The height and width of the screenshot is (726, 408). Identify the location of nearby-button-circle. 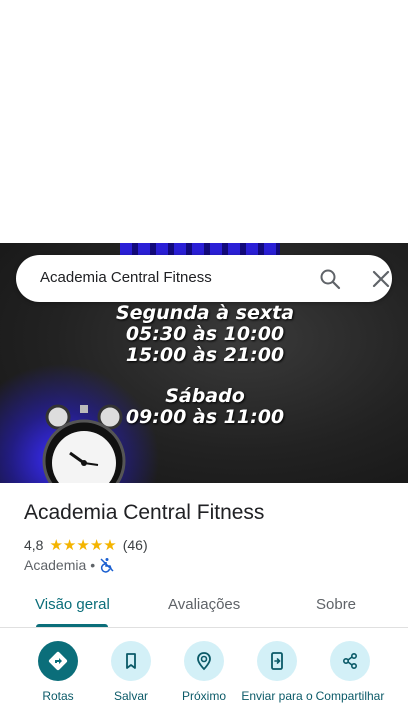
(204, 661).